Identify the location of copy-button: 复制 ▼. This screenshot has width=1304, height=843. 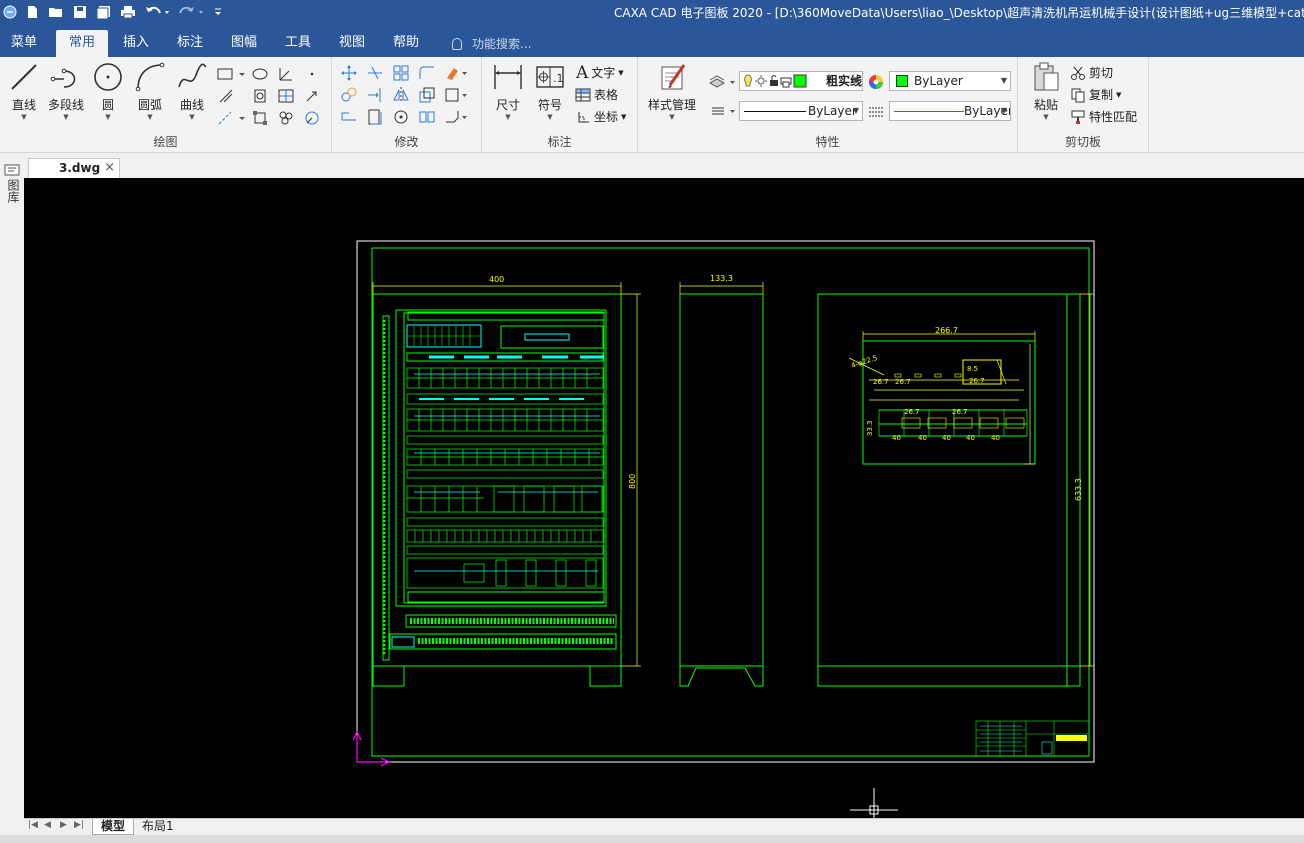
(1095, 95).